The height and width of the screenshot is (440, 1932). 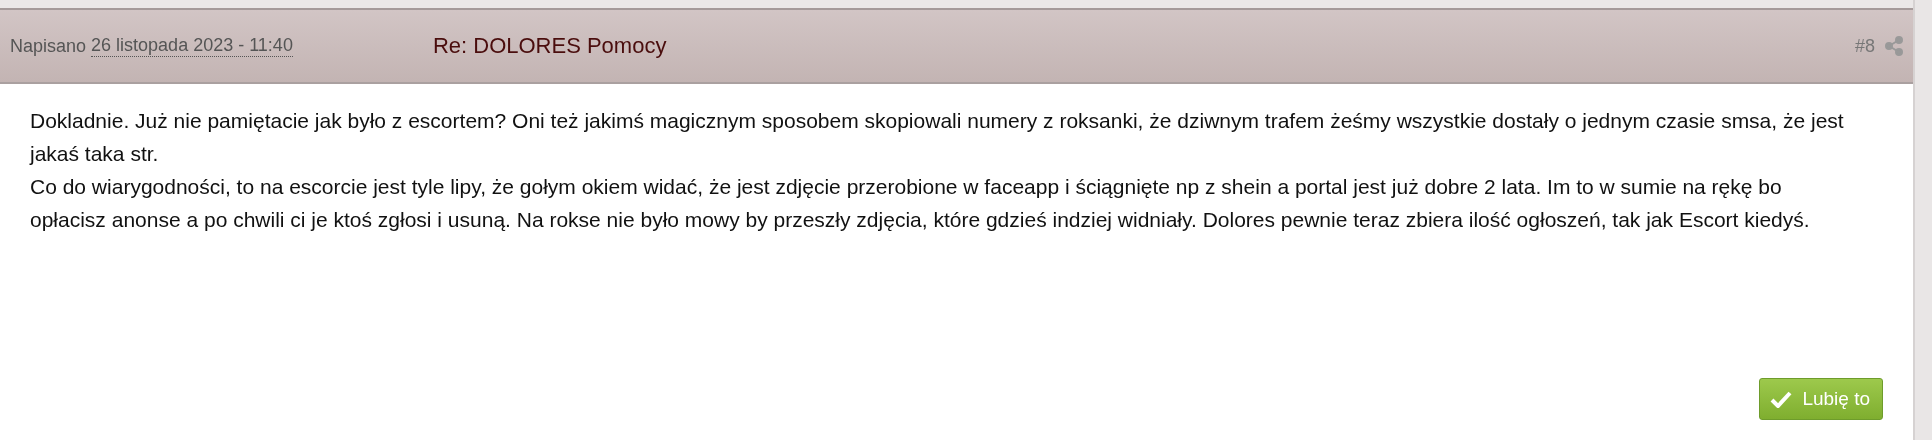 I want to click on post-date: 26 listopada 2023 - 11:40, so click(x=192, y=46).